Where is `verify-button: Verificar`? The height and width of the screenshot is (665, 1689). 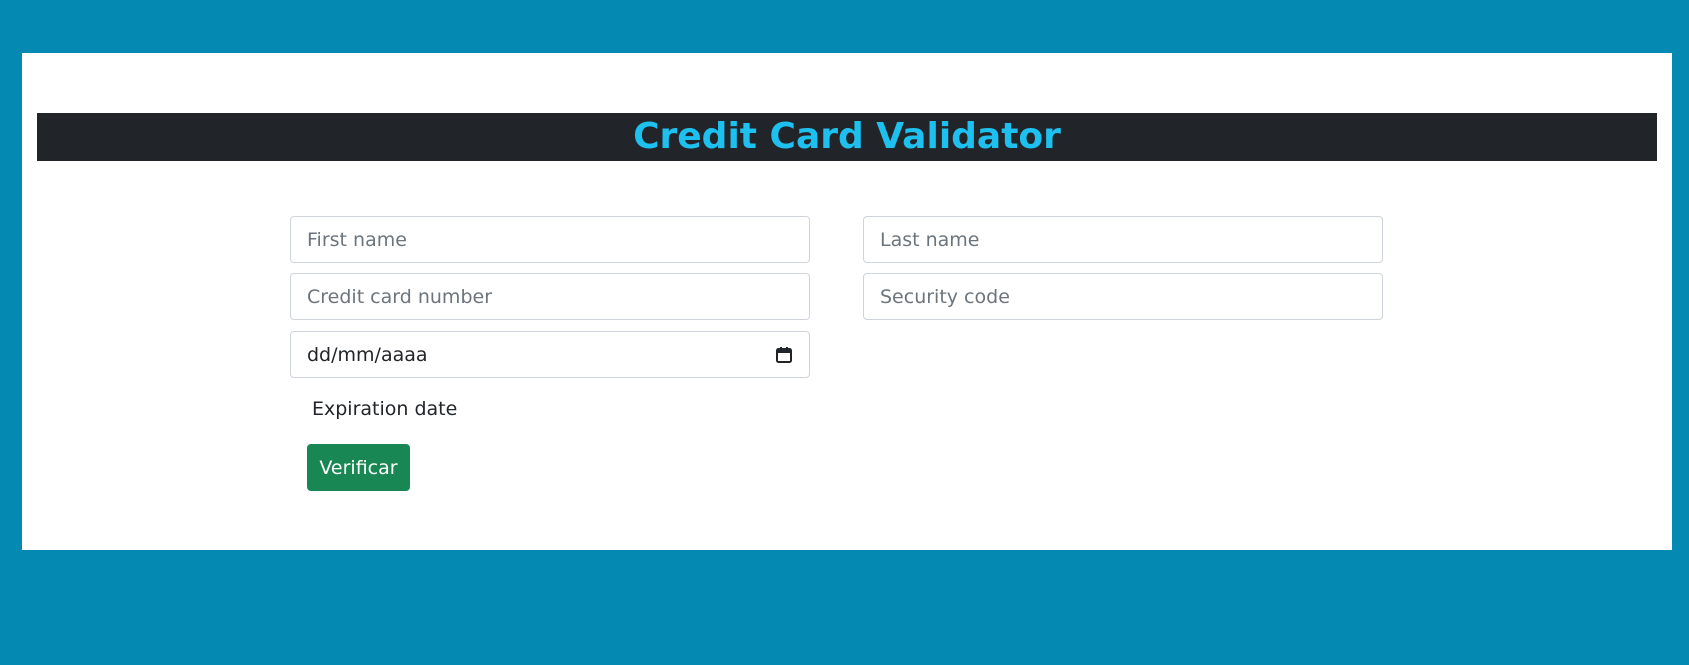
verify-button: Verificar is located at coordinates (358, 467).